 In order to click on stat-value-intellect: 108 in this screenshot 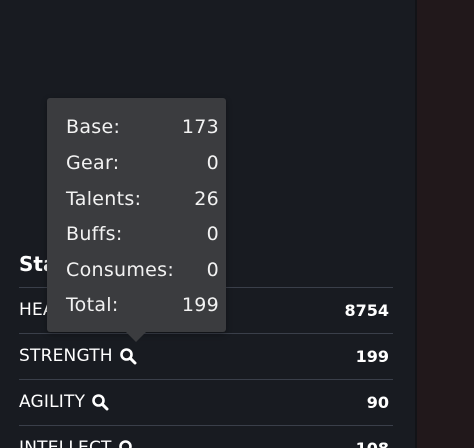, I will do `click(372, 443)`.